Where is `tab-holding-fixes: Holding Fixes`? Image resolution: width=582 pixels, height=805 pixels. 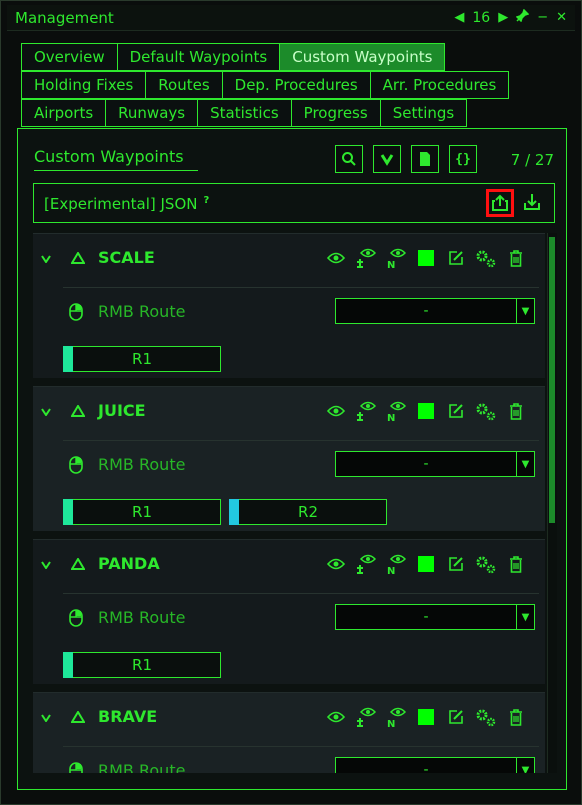
tab-holding-fixes: Holding Fixes is located at coordinates (83, 85).